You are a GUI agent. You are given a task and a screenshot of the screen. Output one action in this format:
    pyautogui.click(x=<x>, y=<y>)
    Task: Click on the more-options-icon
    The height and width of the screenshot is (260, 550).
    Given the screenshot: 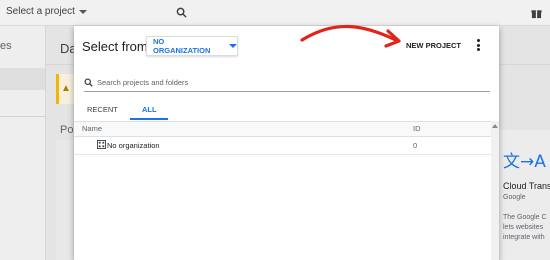 What is the action you would take?
    pyautogui.click(x=478, y=46)
    